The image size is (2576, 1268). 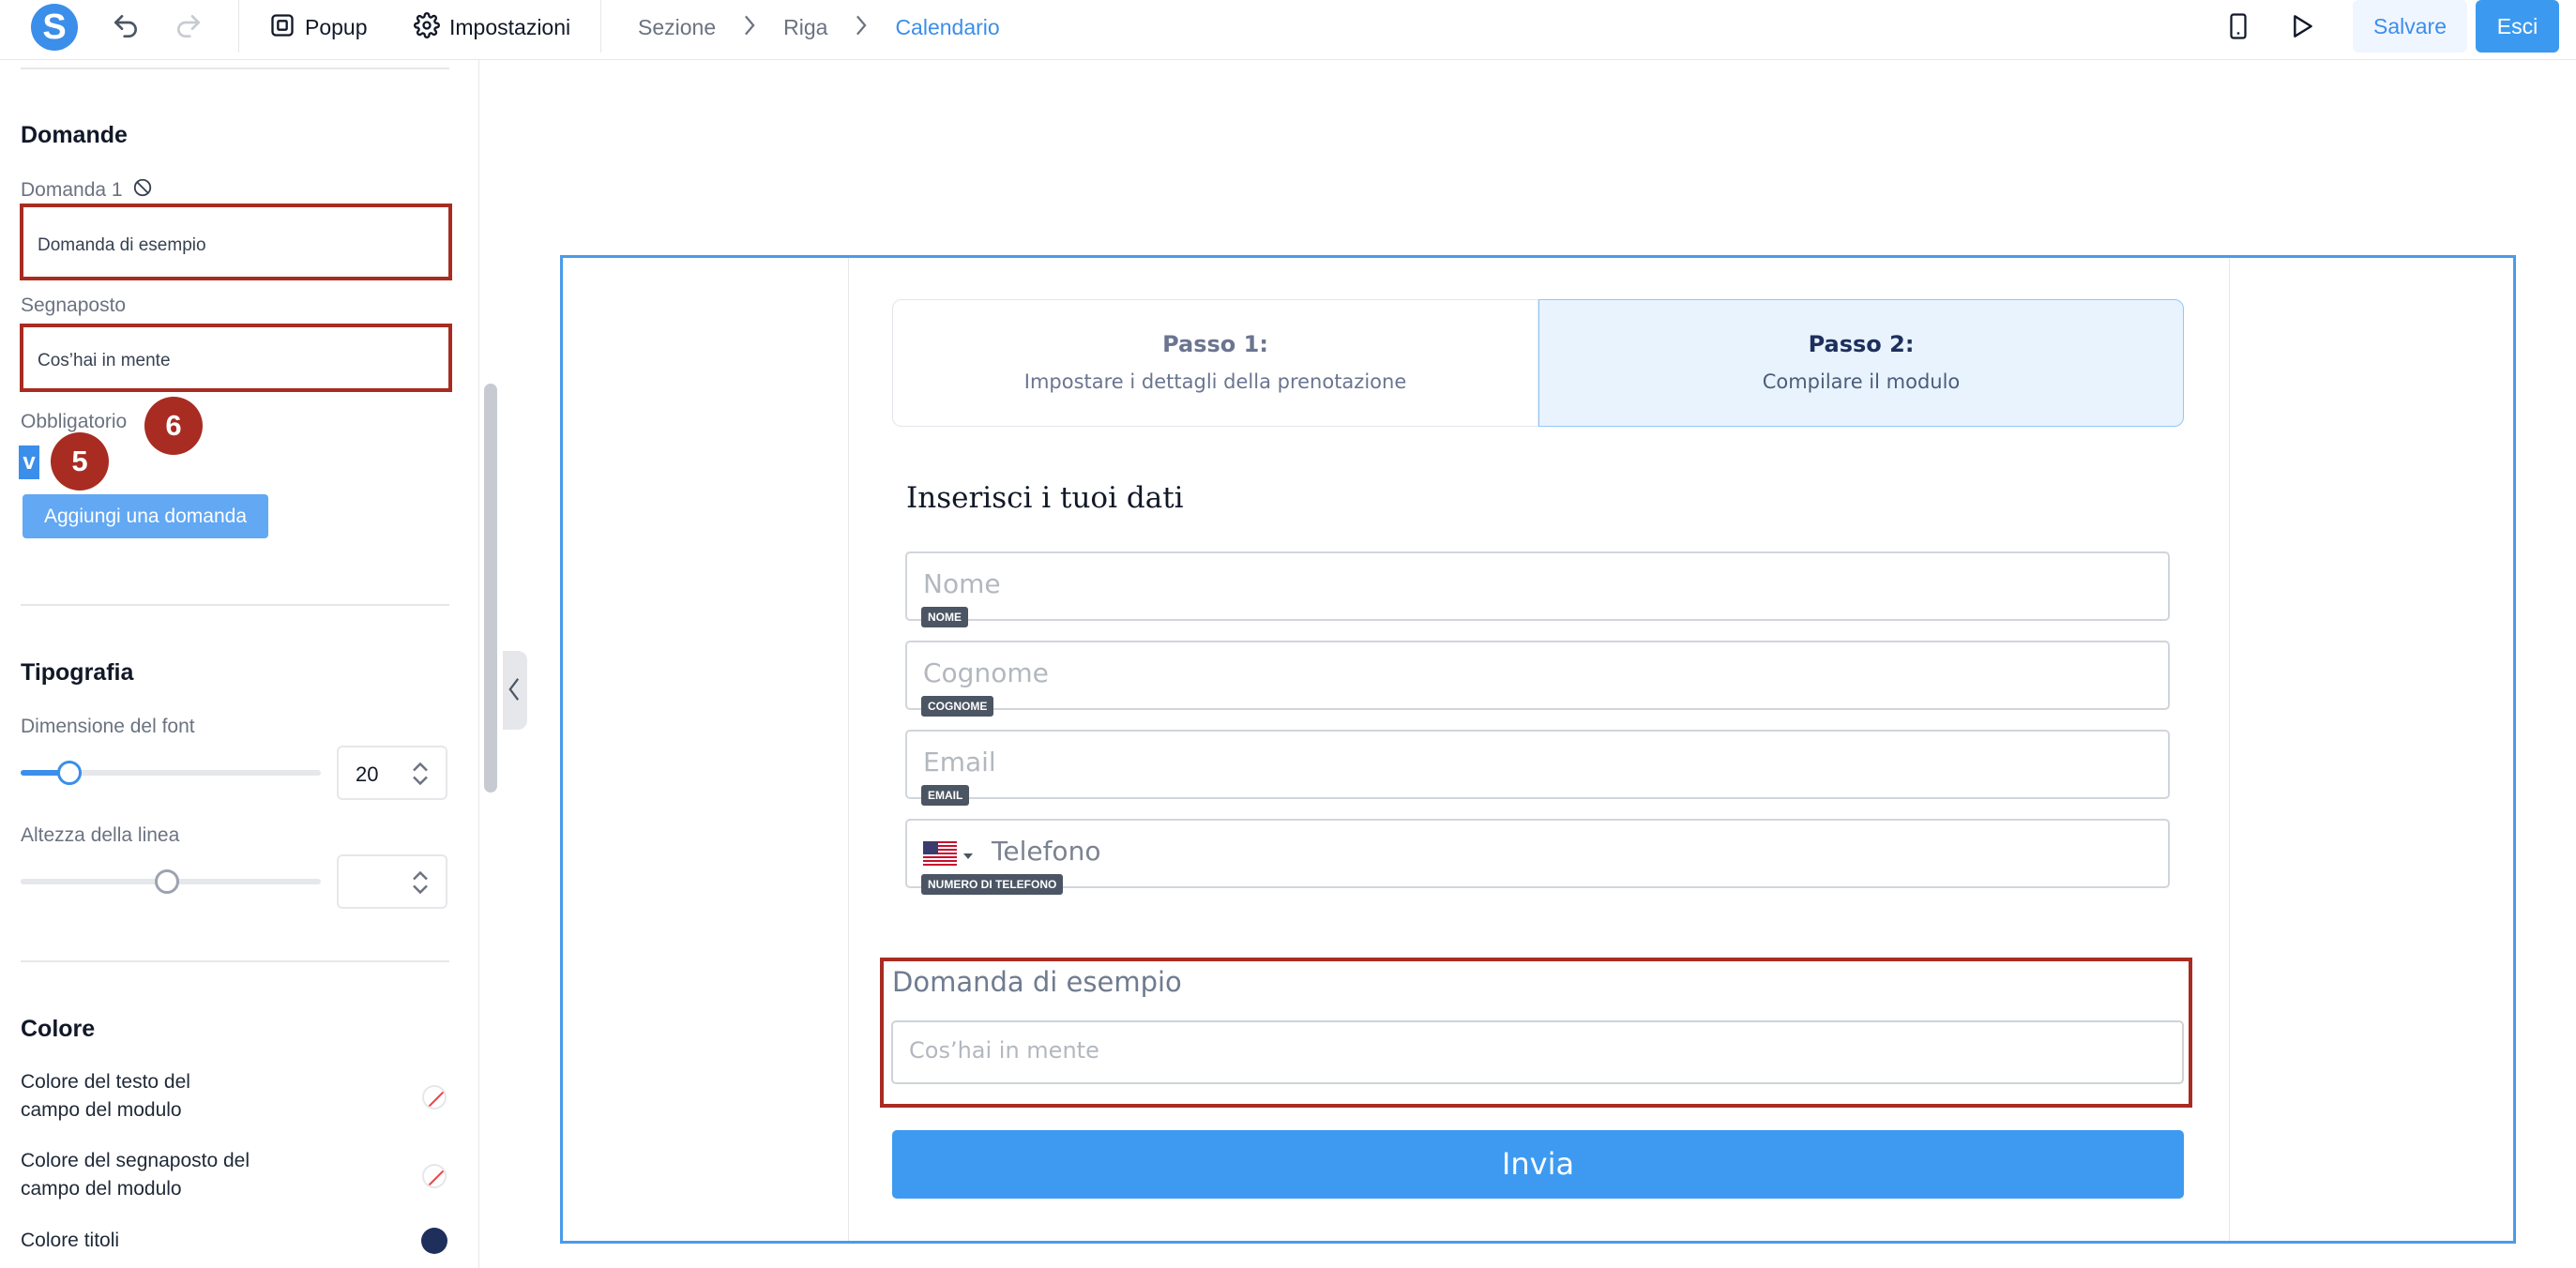 What do you see at coordinates (367, 774) in the screenshot?
I see `font-size-value: 20` at bounding box center [367, 774].